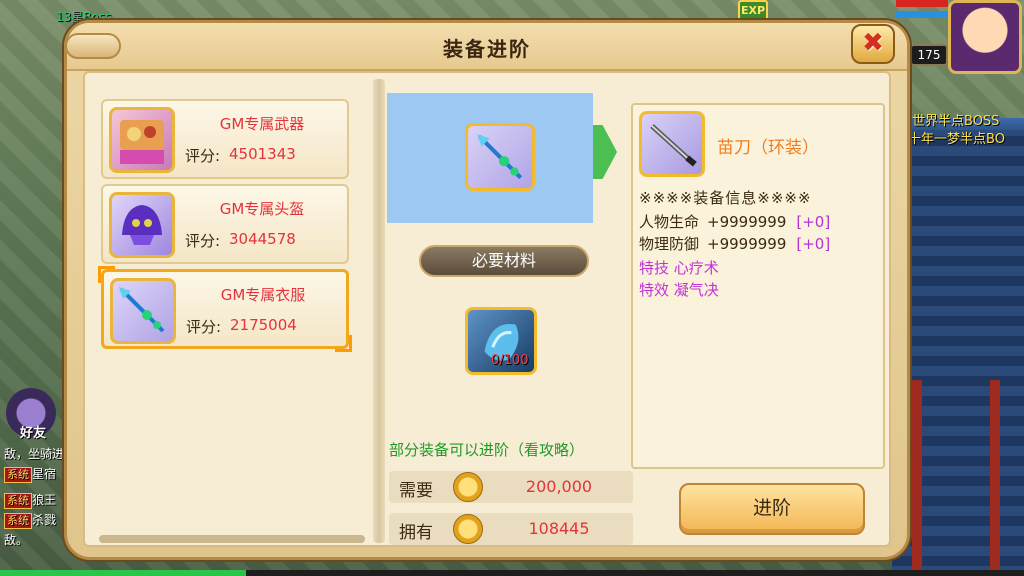 Image resolution: width=1024 pixels, height=576 pixels. What do you see at coordinates (605, 152) in the screenshot?
I see `arrow-right-icon` at bounding box center [605, 152].